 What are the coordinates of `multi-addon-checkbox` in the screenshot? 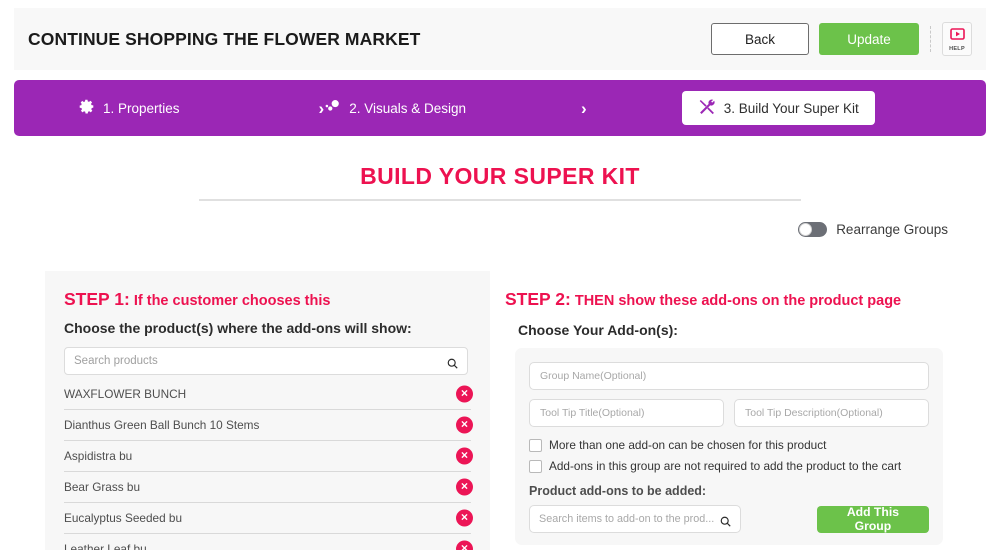 It's located at (535, 445).